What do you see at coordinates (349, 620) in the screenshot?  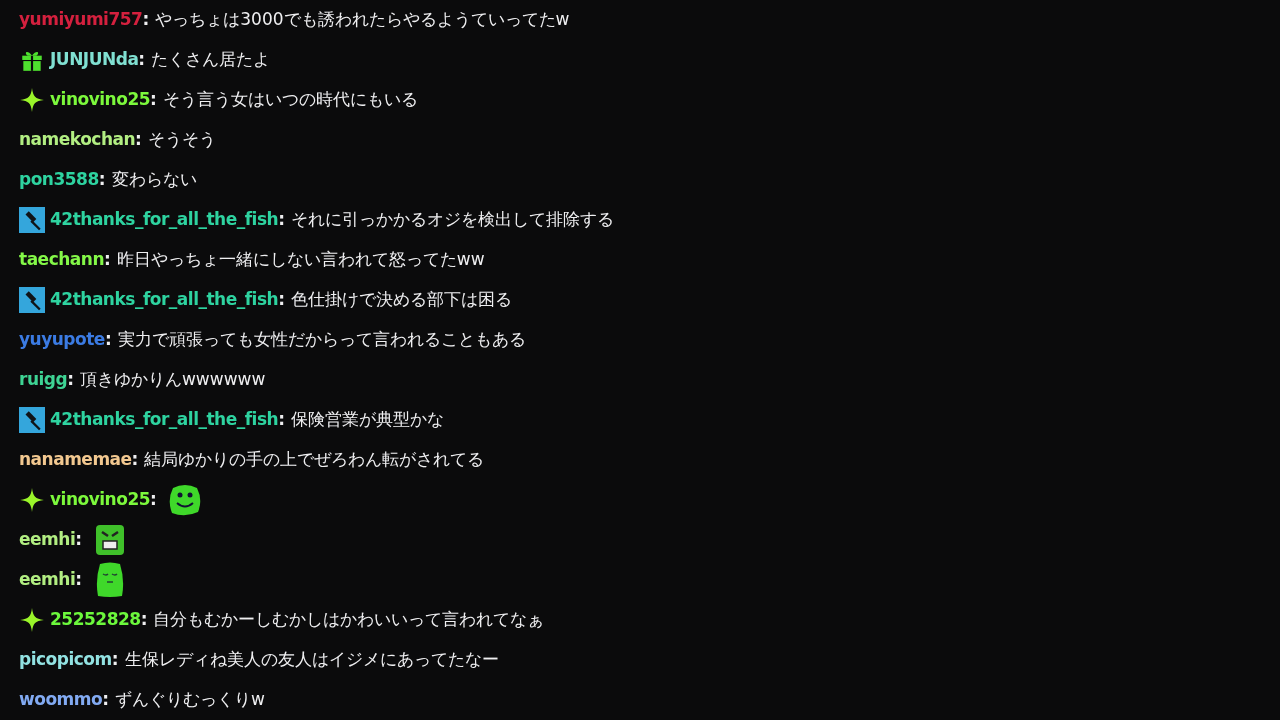 I see `message-text: 自分もむかーしむかしはかわいいって言われてなぁ` at bounding box center [349, 620].